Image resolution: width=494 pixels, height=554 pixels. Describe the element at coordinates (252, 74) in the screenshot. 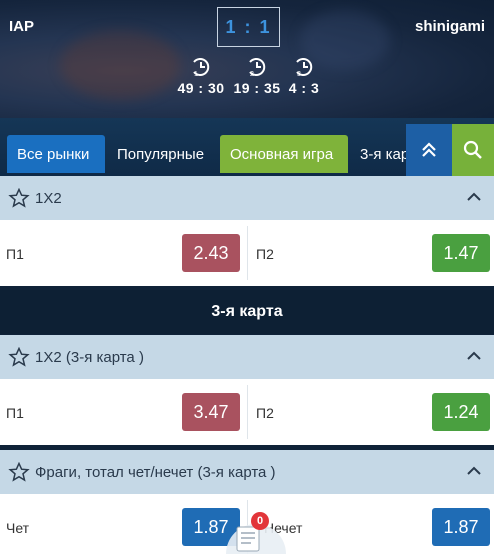

I see `svg-text: 2` at that location.